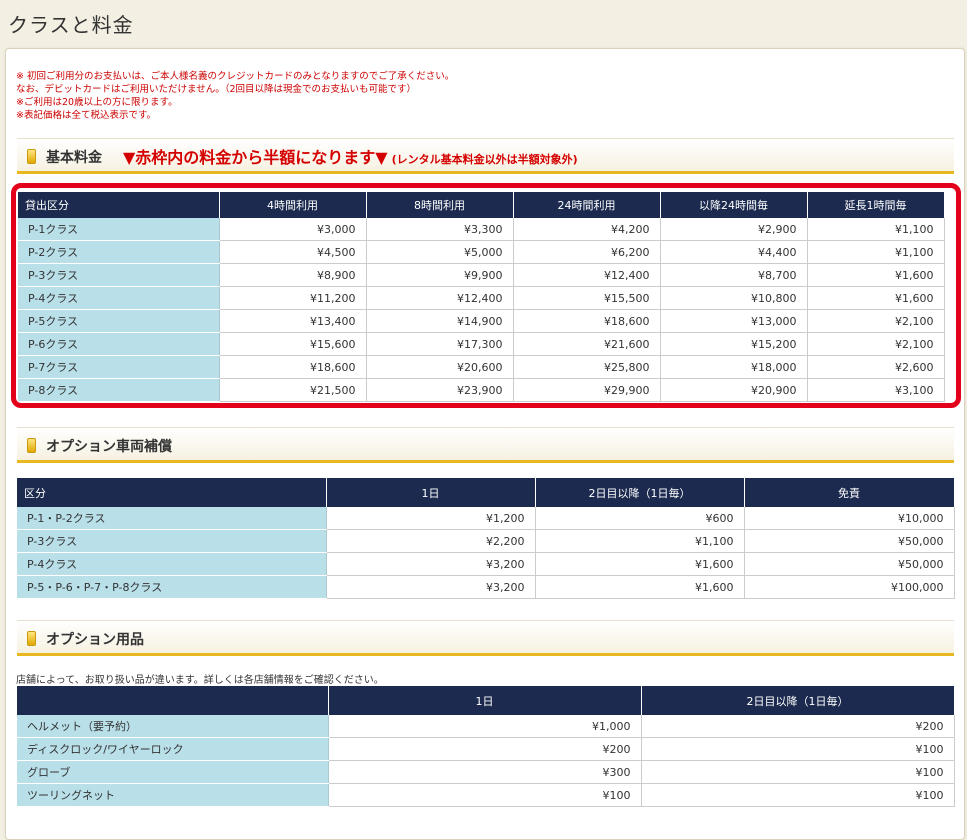 The height and width of the screenshot is (840, 967). I want to click on row-label-cell: ツーリングネット, so click(173, 795).